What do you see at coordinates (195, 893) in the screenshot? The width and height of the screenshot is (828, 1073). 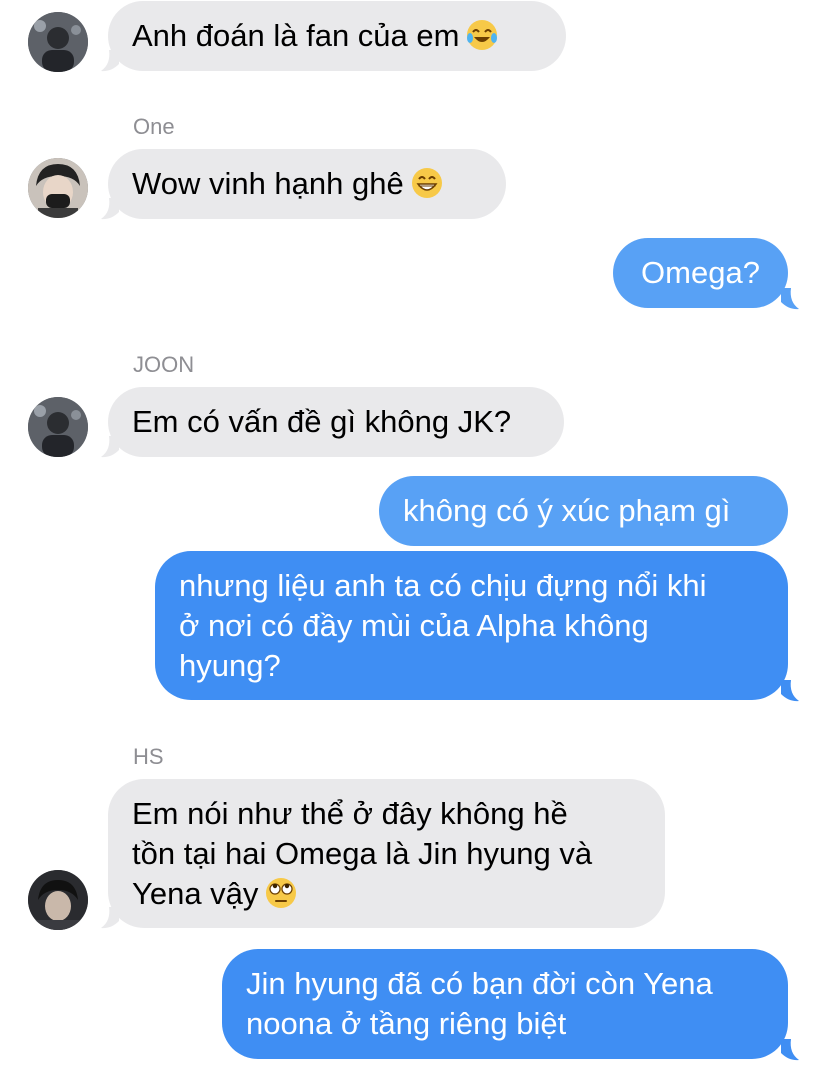 I see `message-line: Yena vậy` at bounding box center [195, 893].